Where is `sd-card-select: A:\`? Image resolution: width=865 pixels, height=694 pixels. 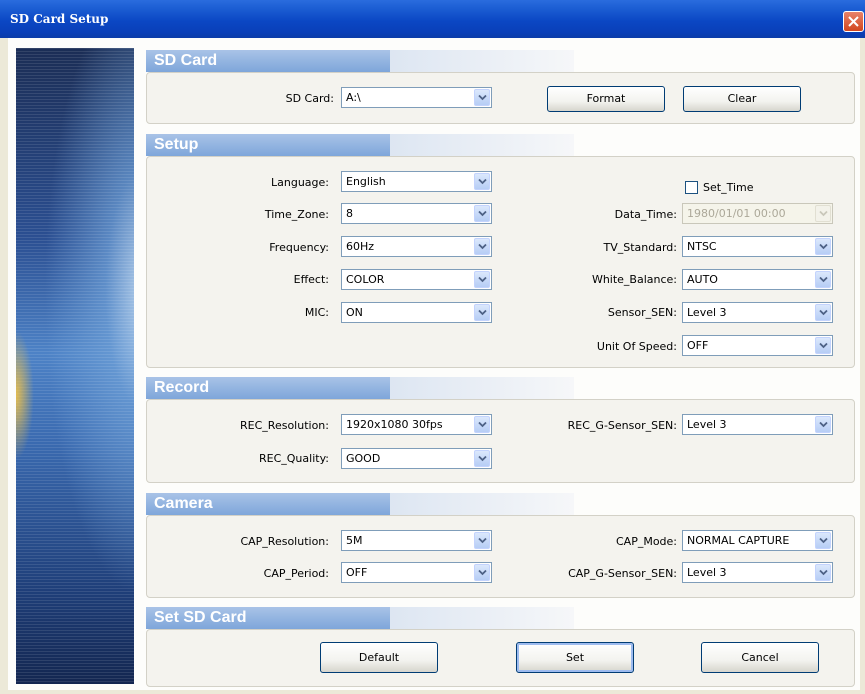
sd-card-select: A:\ is located at coordinates (416, 97).